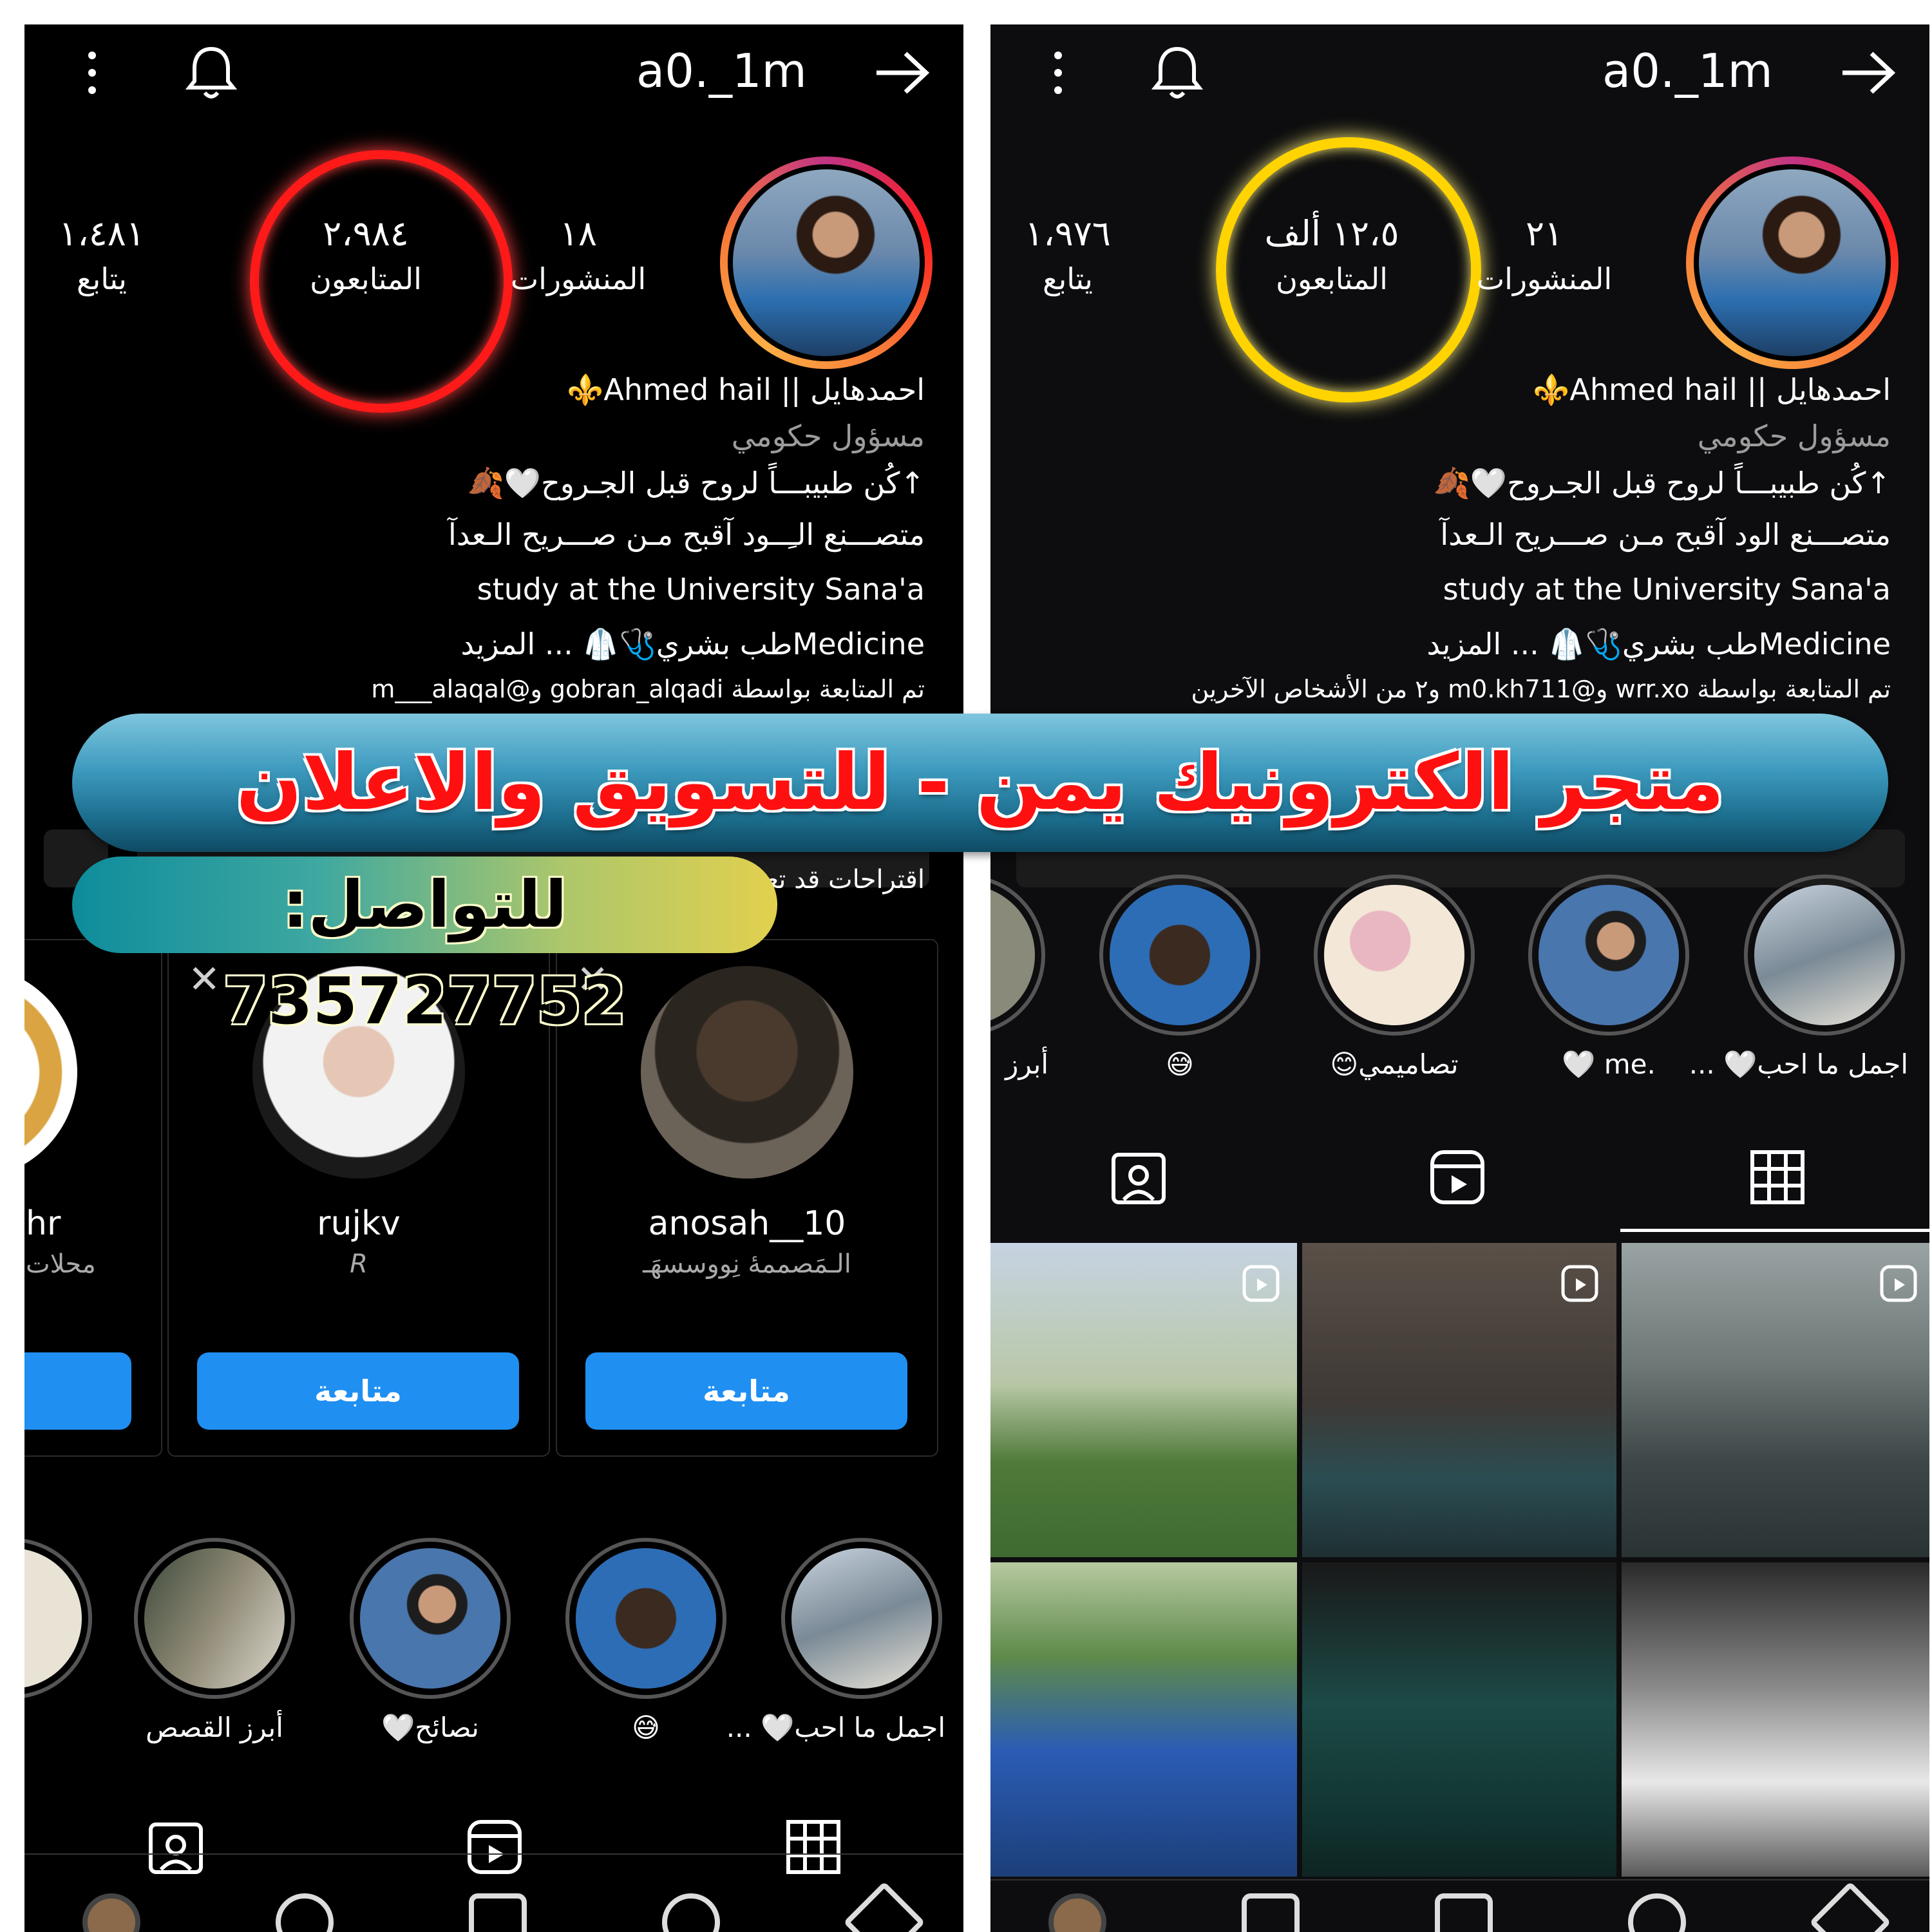 The width and height of the screenshot is (1932, 1932). I want to click on suggestion-subtitle: R, so click(359, 1264).